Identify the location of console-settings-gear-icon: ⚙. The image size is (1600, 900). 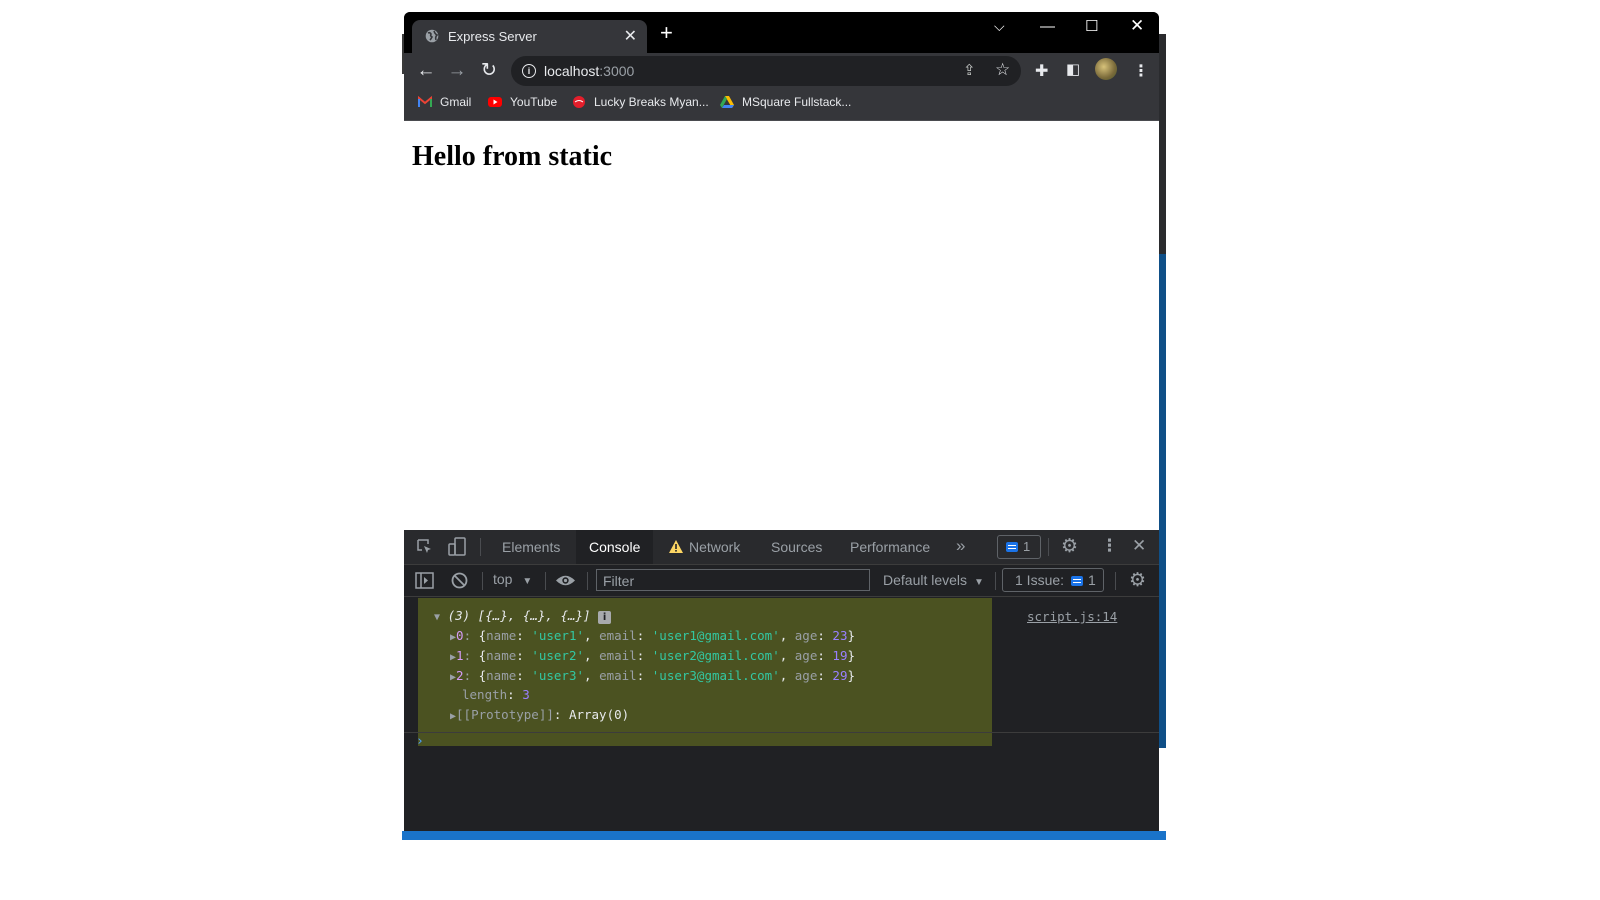
(1137, 580).